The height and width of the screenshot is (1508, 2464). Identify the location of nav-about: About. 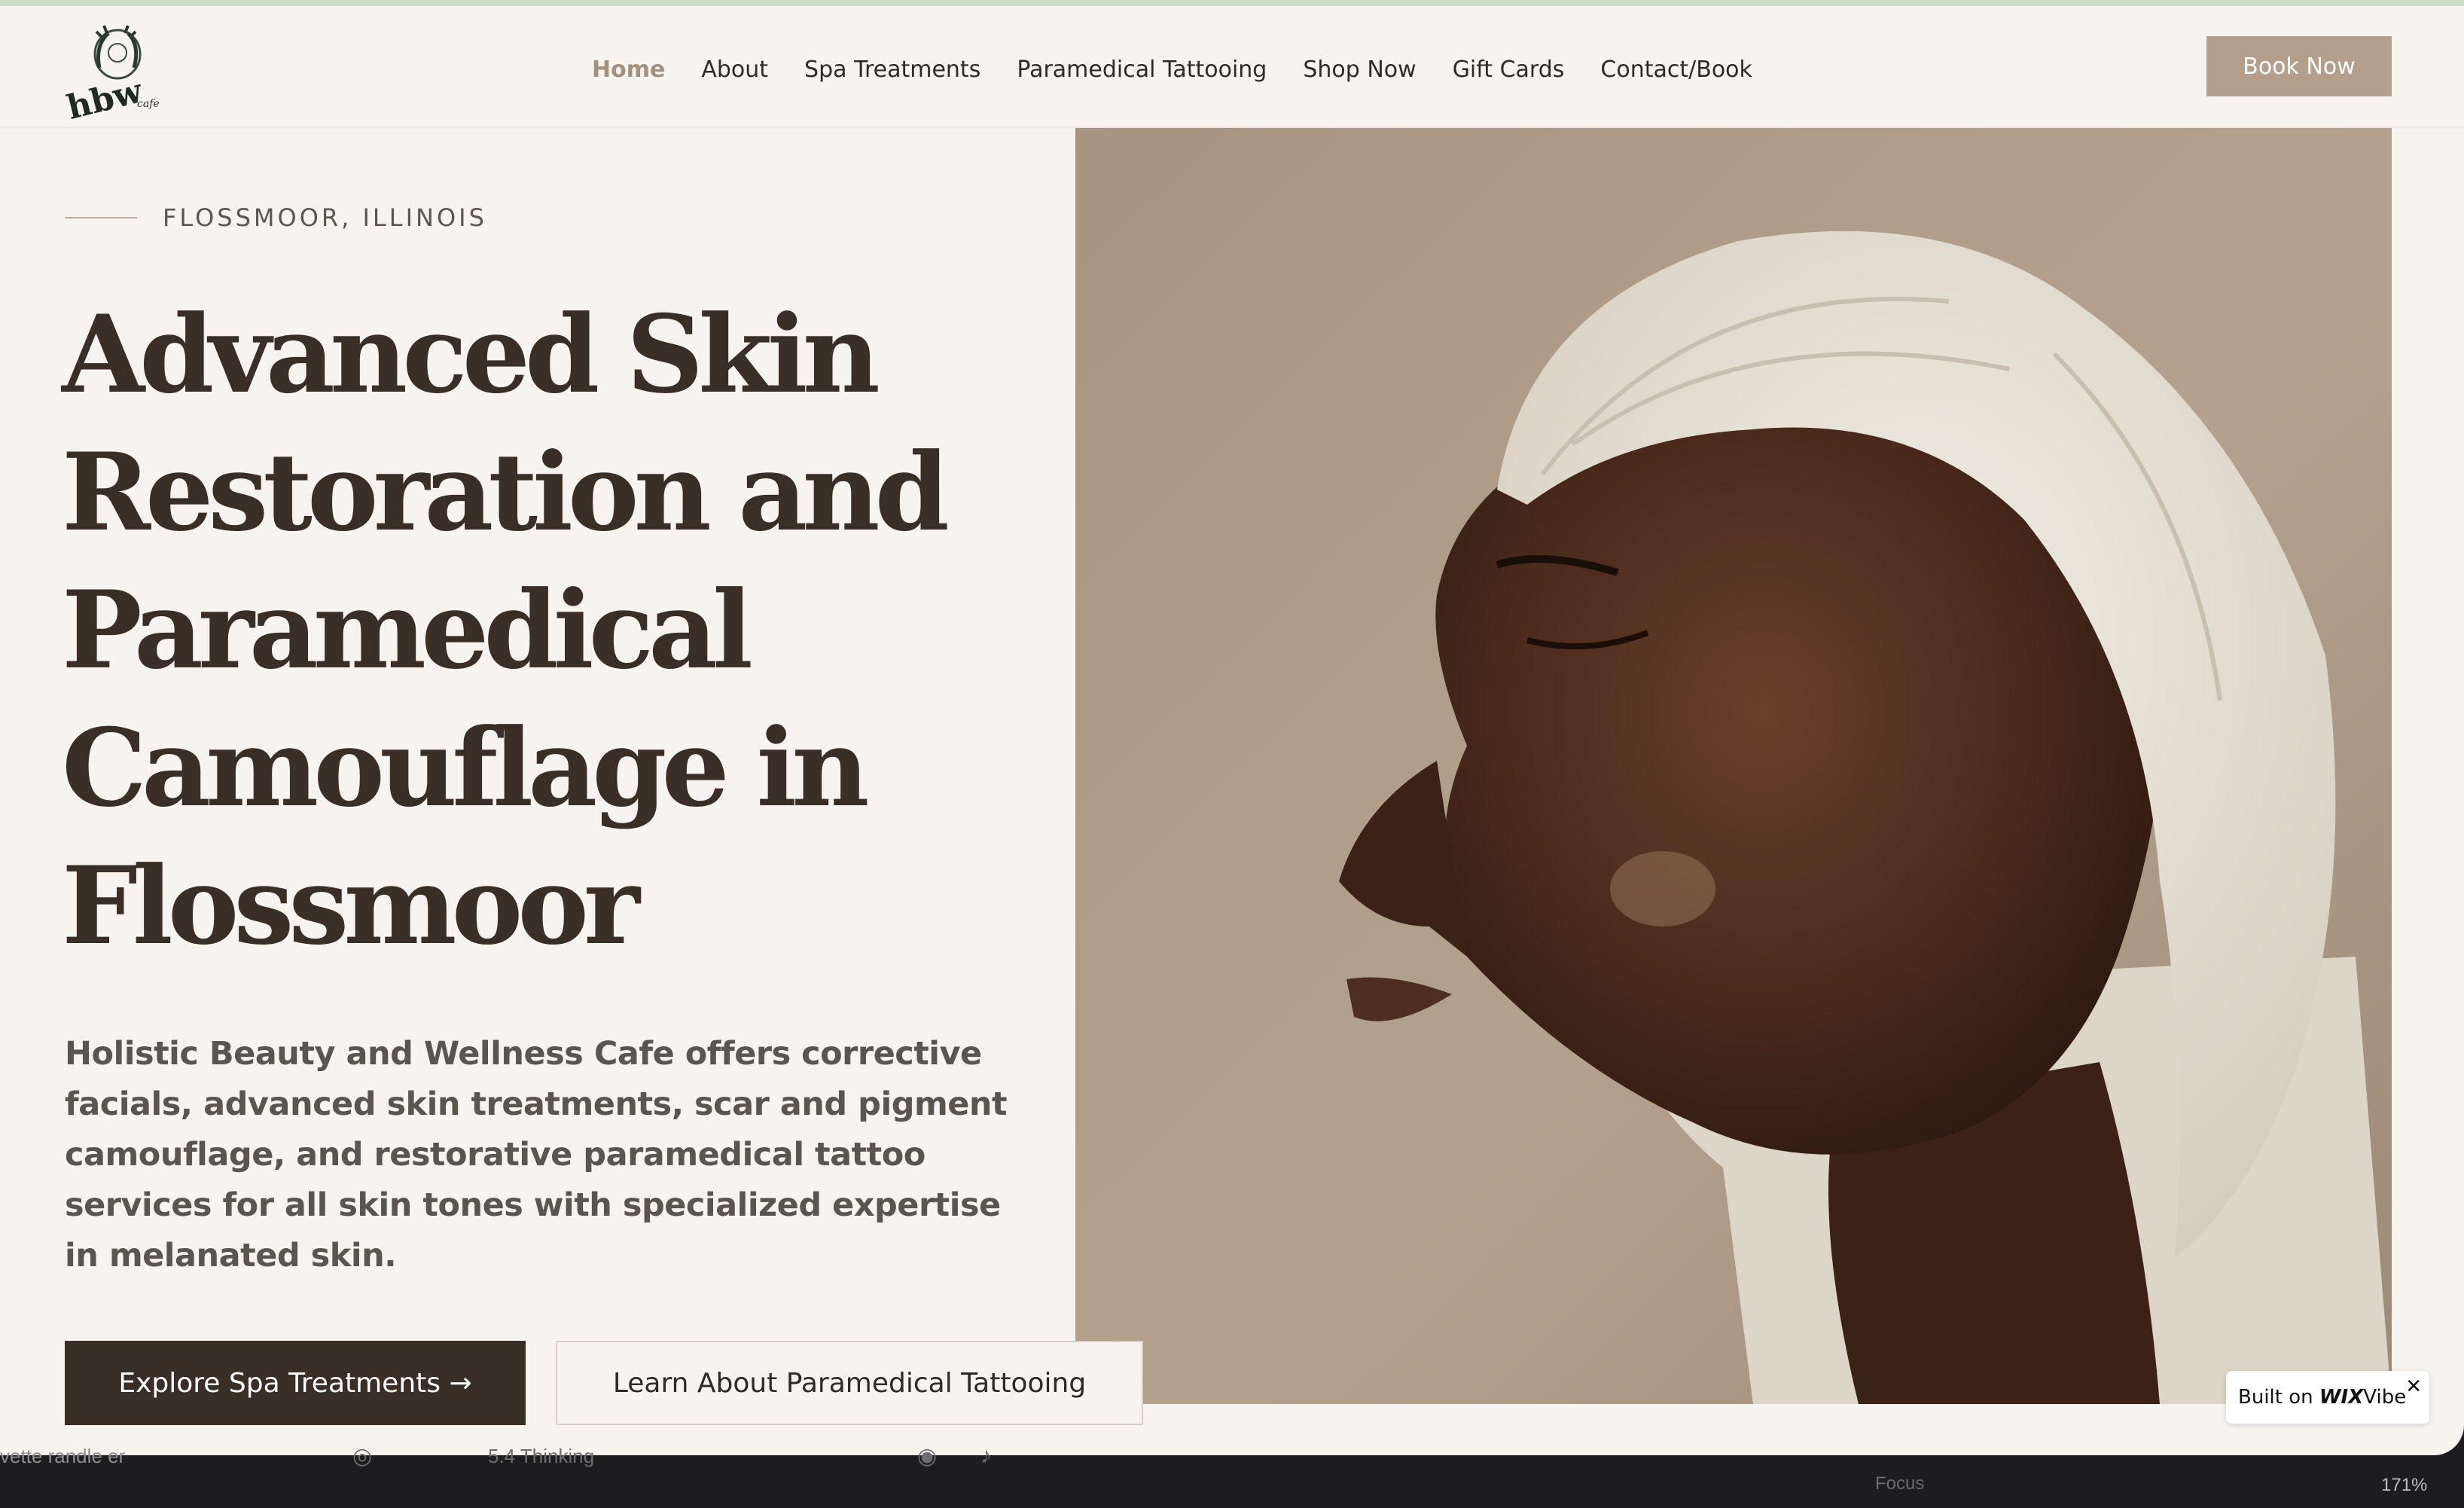
(734, 70).